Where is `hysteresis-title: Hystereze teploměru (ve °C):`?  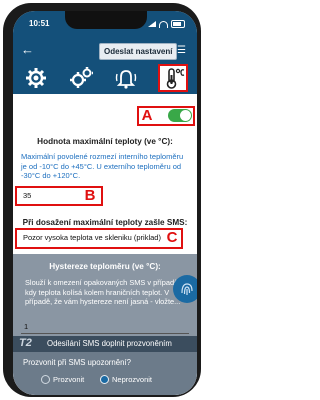 hysteresis-title: Hystereze teploměru (ve °C): is located at coordinates (105, 266).